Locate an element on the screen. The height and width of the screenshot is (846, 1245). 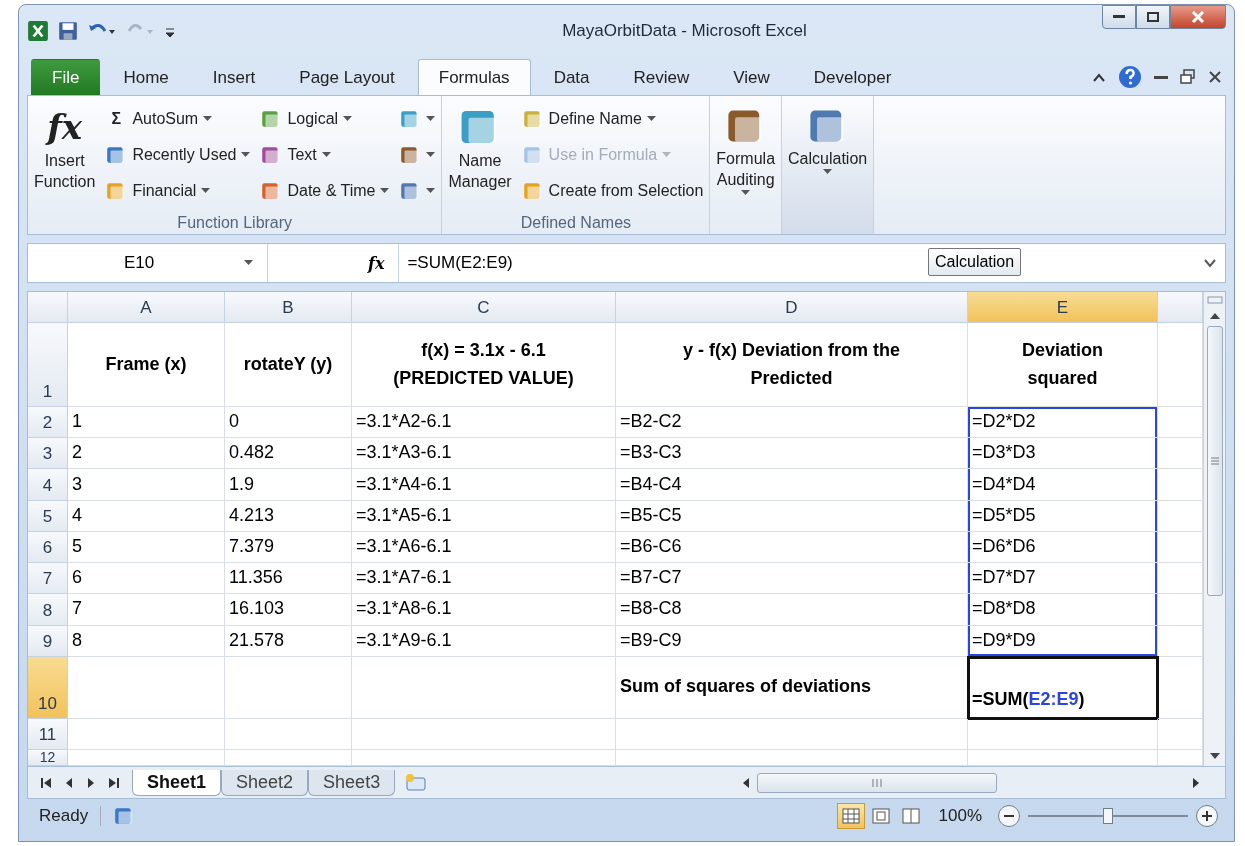
table-cell: =D2*D2 is located at coordinates (1063, 423).